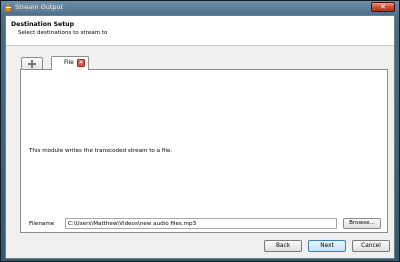  What do you see at coordinates (8, 7) in the screenshot?
I see `vlc-cone-icon` at bounding box center [8, 7].